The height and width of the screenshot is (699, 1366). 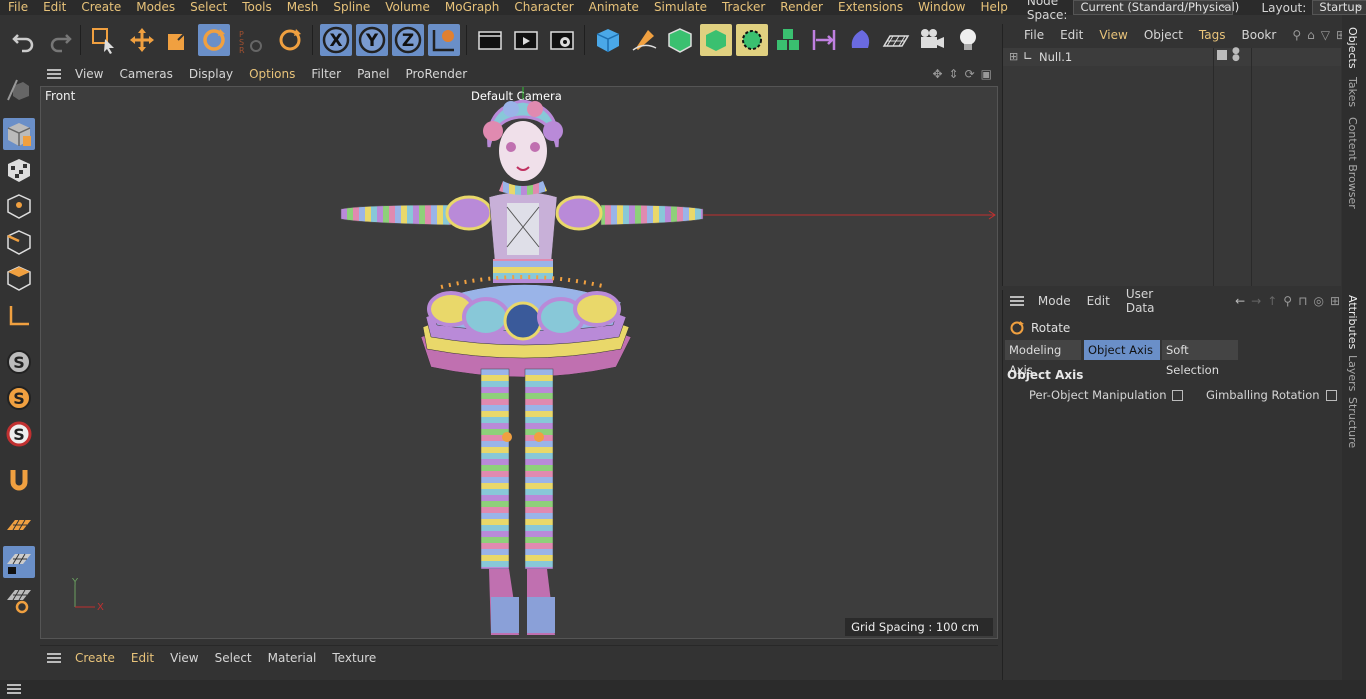 What do you see at coordinates (19, 170) in the screenshot?
I see `texture-mode-icon` at bounding box center [19, 170].